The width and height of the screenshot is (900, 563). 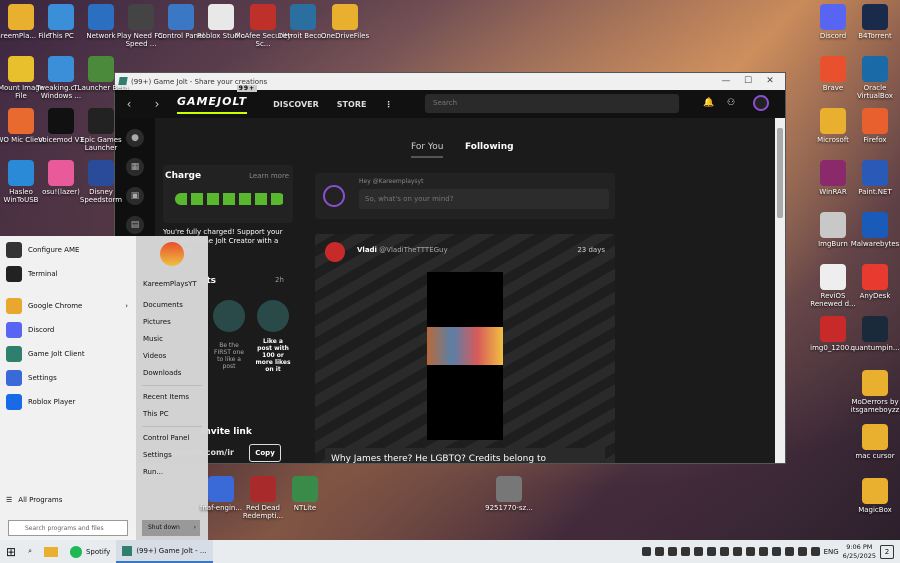 What do you see at coordinates (465, 356) in the screenshot?
I see `post-video` at bounding box center [465, 356].